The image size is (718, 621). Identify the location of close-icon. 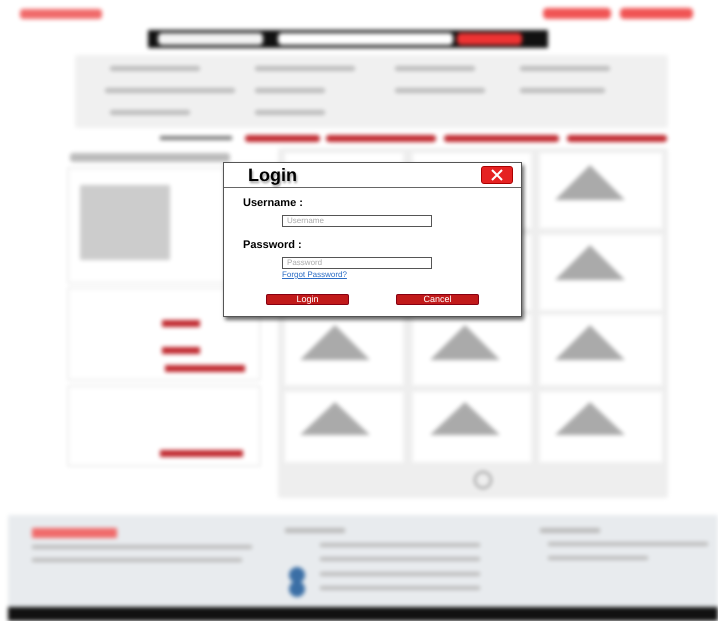
(497, 175).